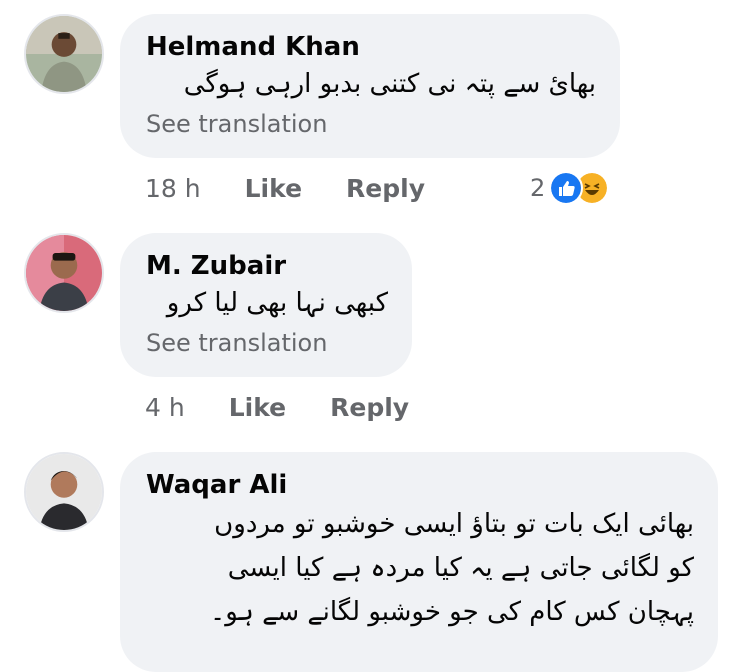 This screenshot has height=672, width=740. I want to click on comment-actions: 4 h Like Reply, so click(277, 407).